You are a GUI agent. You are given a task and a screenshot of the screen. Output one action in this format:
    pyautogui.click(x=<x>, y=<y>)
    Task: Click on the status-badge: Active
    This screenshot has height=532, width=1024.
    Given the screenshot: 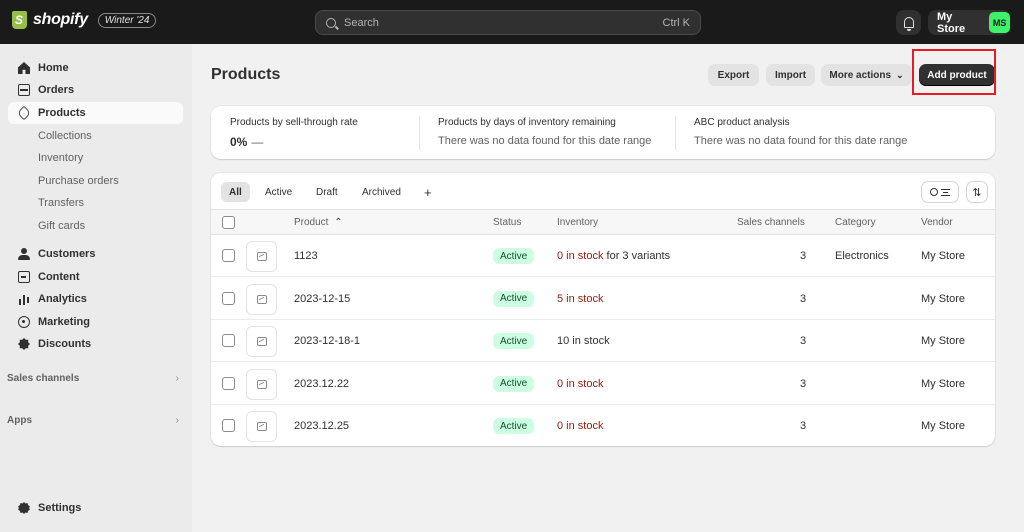 What is the action you would take?
    pyautogui.click(x=514, y=256)
    